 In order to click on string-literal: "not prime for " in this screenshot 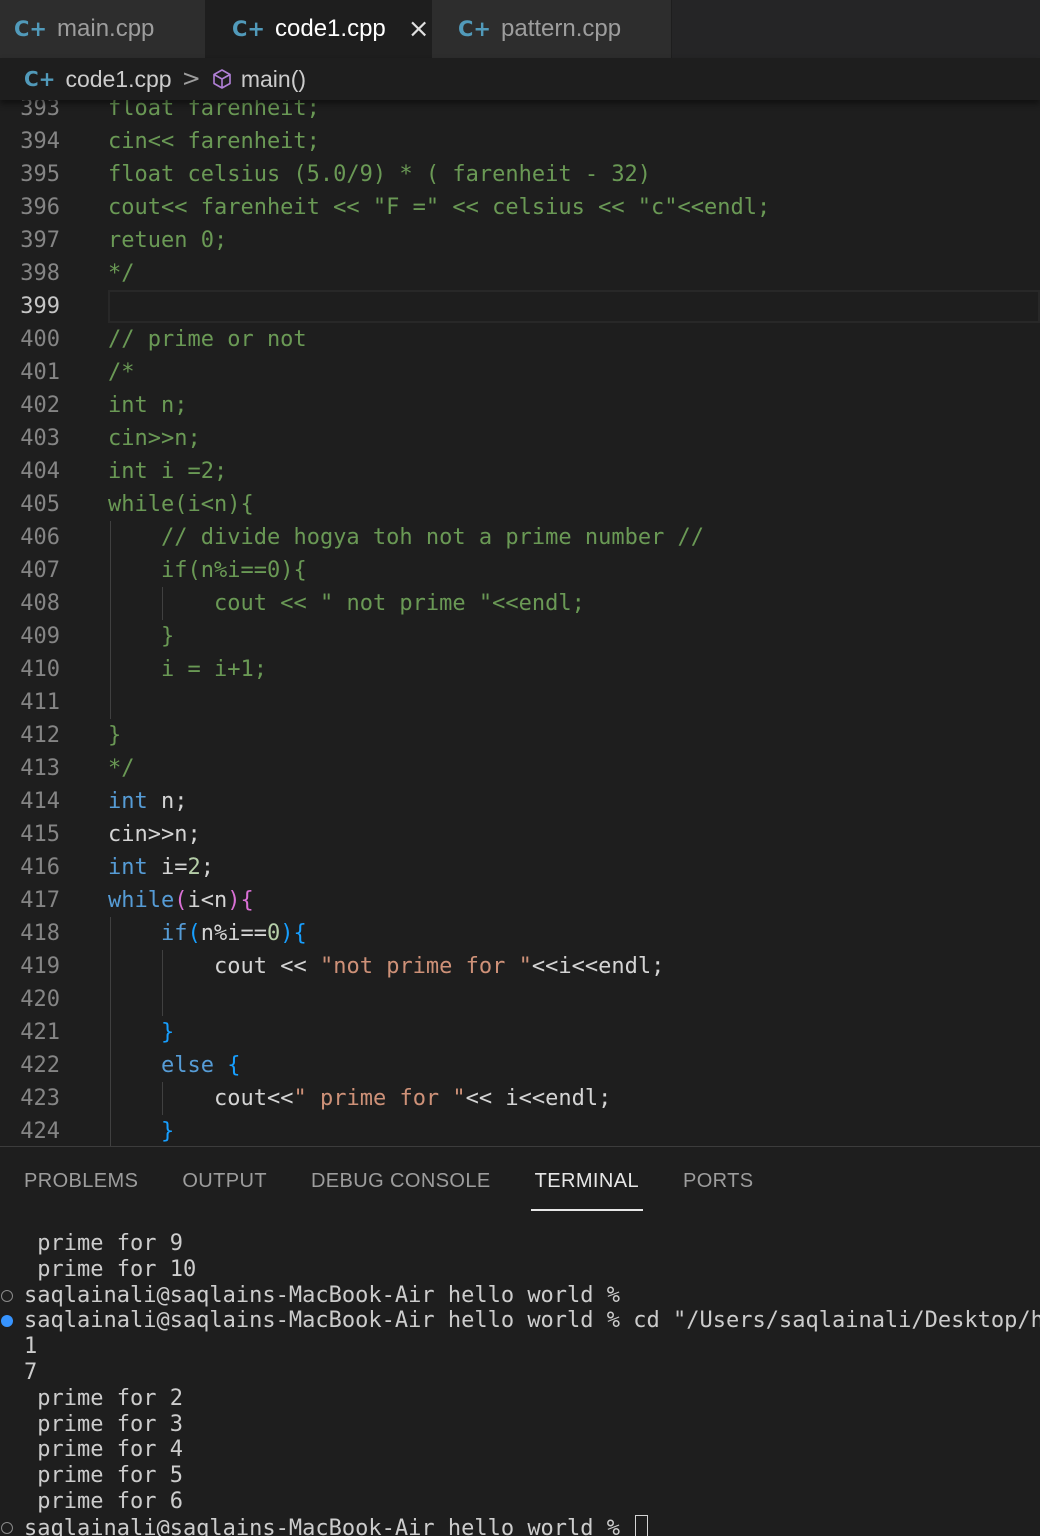, I will do `click(425, 966)`.